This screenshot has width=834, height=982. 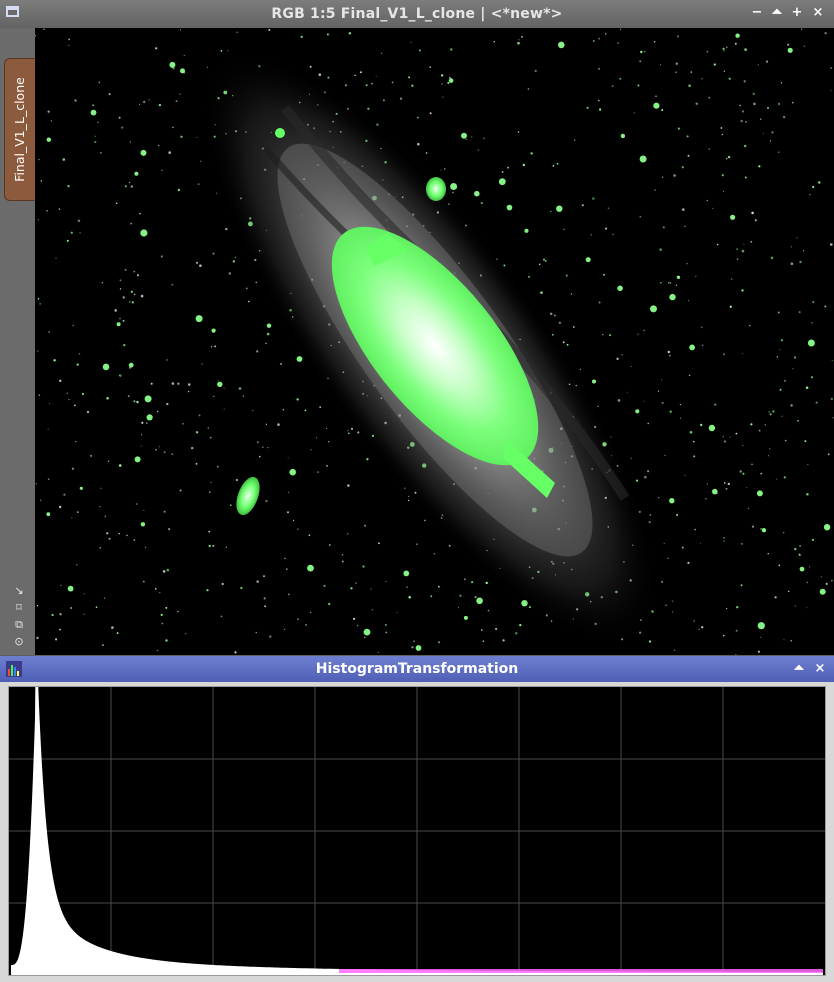 What do you see at coordinates (581, 971) in the screenshot?
I see `clipped-tail` at bounding box center [581, 971].